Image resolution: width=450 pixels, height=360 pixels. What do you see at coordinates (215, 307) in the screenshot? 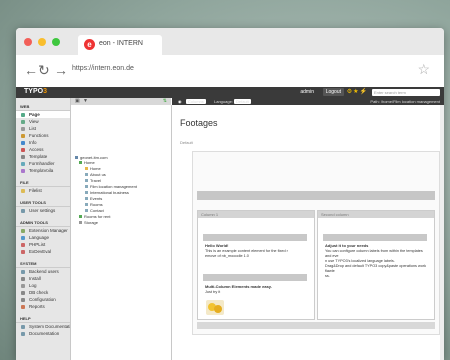
I see `emoji-image` at bounding box center [215, 307].